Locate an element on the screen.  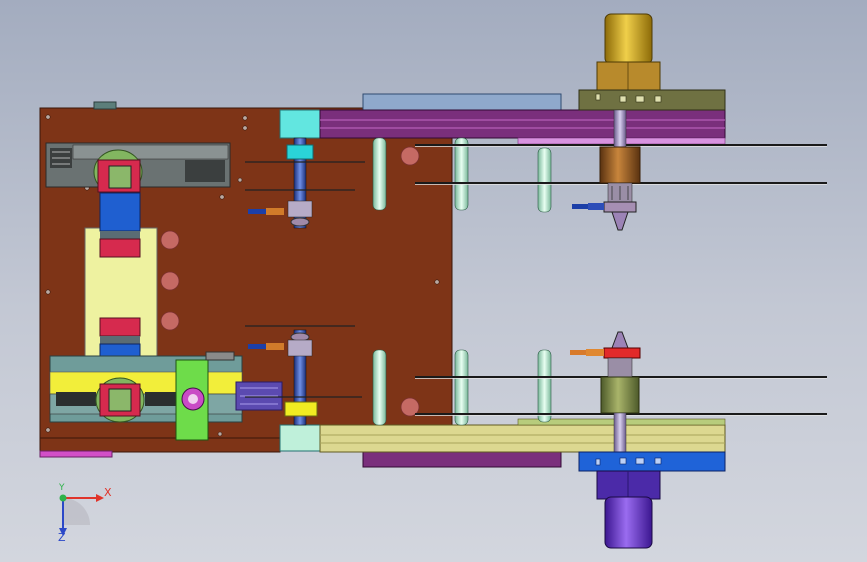
bottom-motor-bracket is located at coordinates (652, 461).